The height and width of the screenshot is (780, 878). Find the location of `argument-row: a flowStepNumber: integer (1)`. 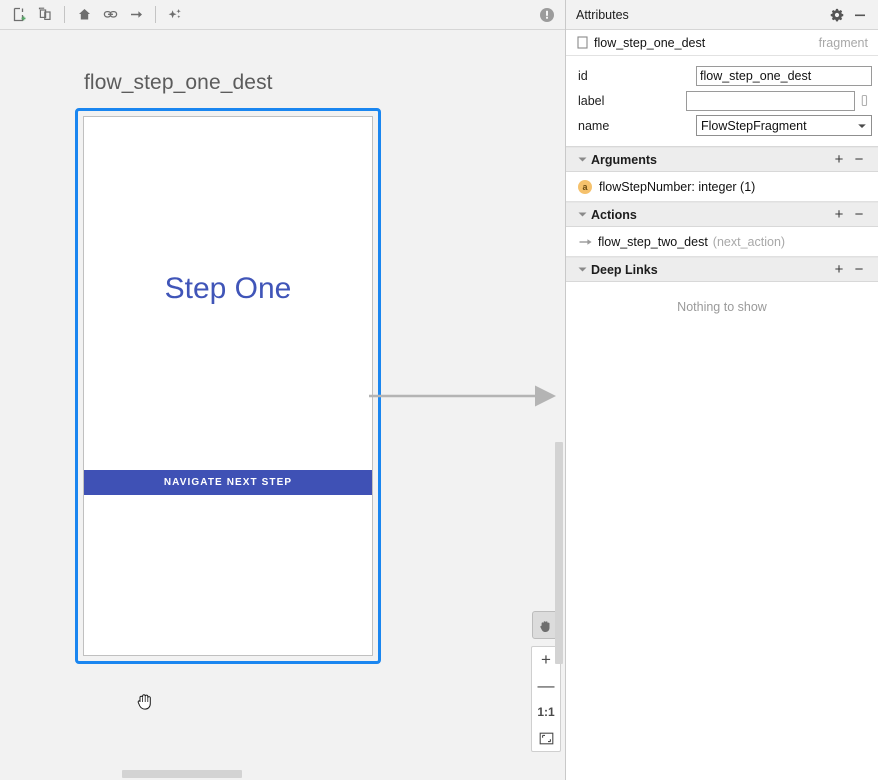

argument-row: a flowStepNumber: integer (1) is located at coordinates (722, 187).